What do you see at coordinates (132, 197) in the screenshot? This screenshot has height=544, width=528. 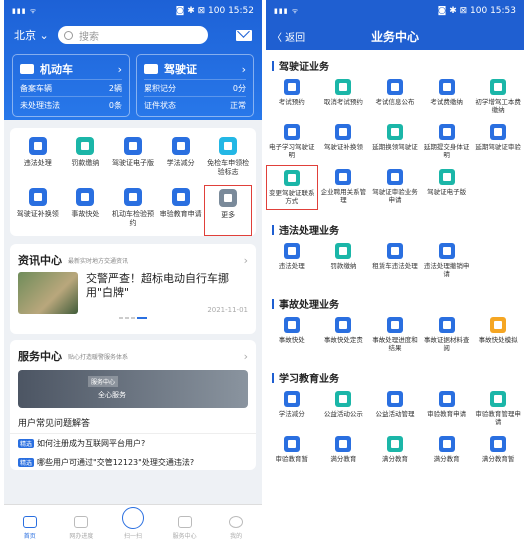 I see `car-check-icon` at bounding box center [132, 197].